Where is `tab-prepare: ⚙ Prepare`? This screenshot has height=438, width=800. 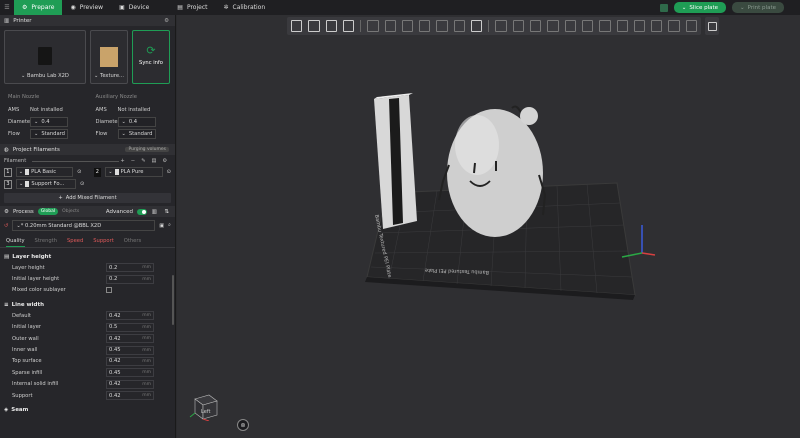
tab-prepare: ⚙ Prepare is located at coordinates (38, 7).